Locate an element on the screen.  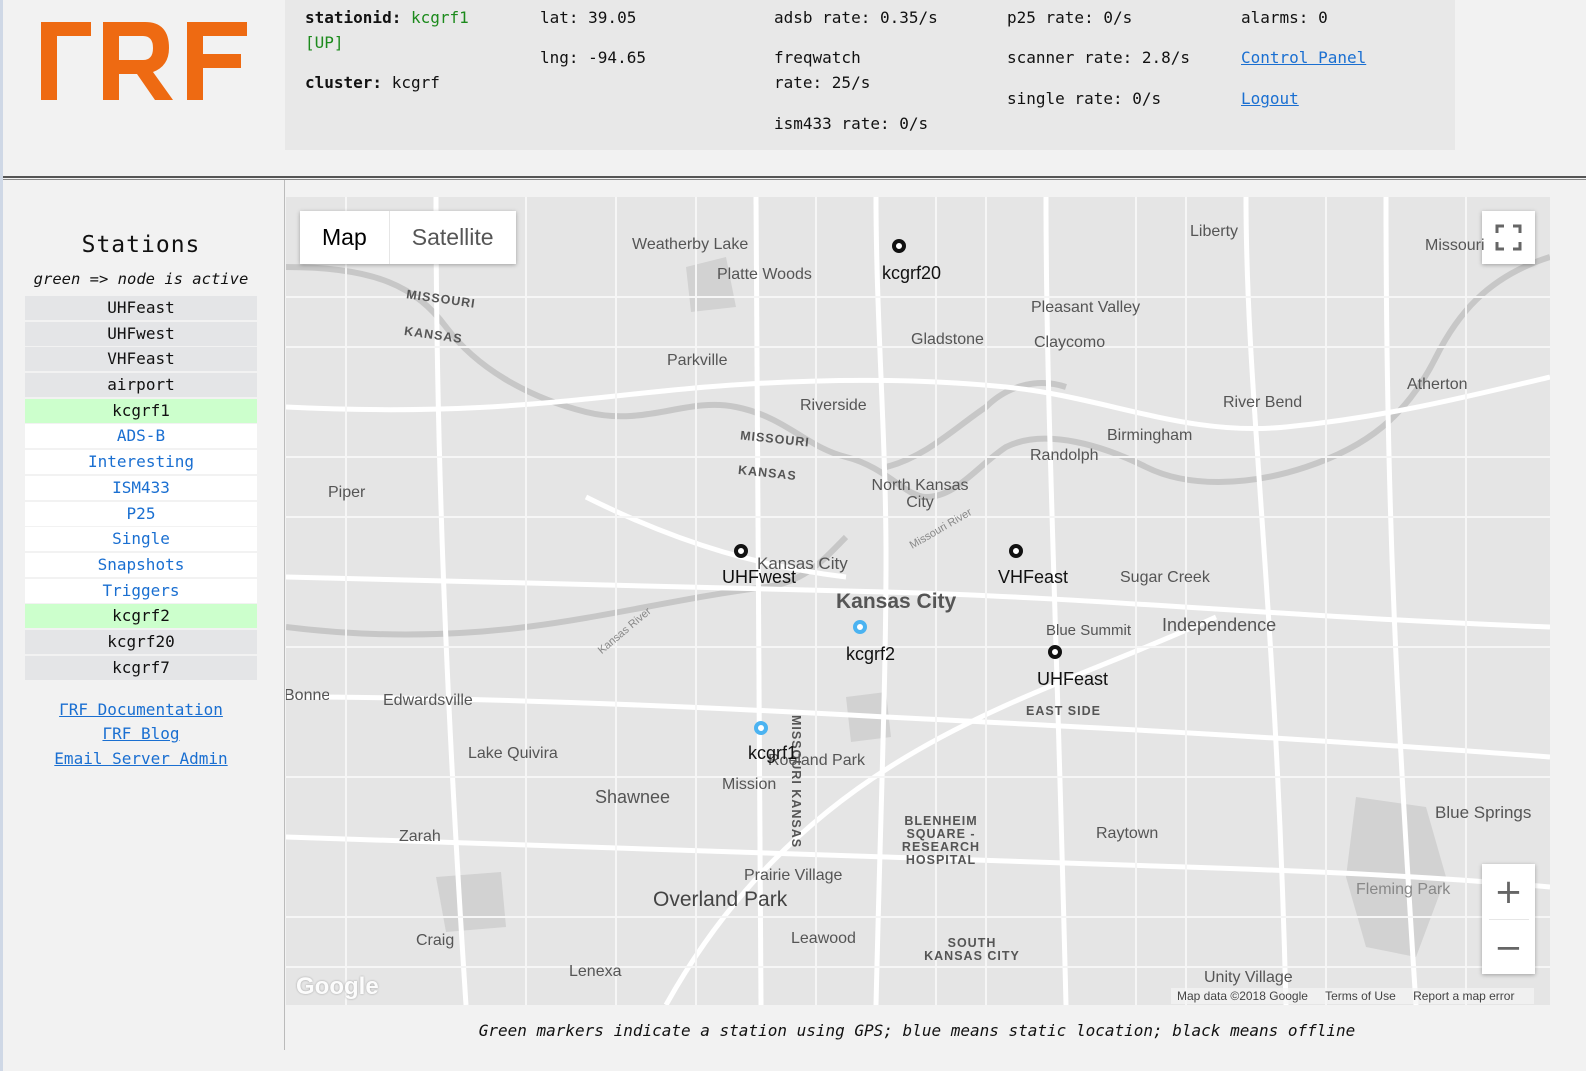
station-subitem: ISM433 is located at coordinates (141, 487).